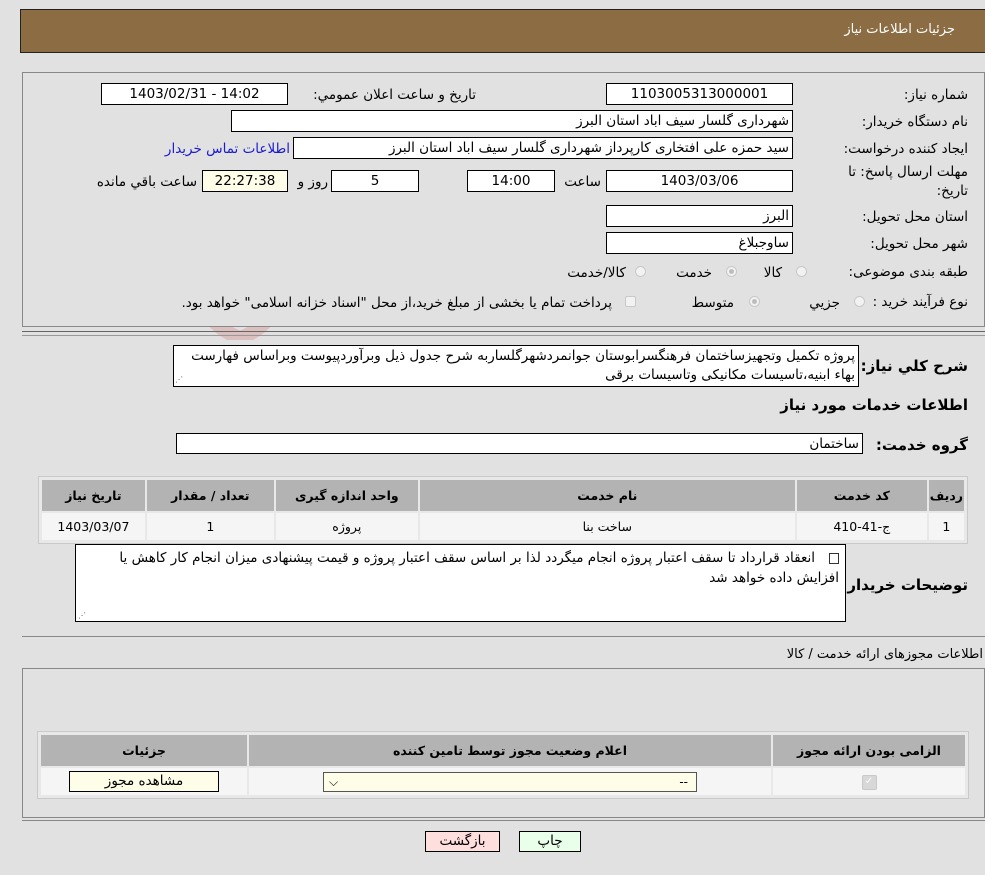 The width and height of the screenshot is (985, 875). What do you see at coordinates (210, 526) in the screenshot?
I see `cell-quantity: 1` at bounding box center [210, 526].